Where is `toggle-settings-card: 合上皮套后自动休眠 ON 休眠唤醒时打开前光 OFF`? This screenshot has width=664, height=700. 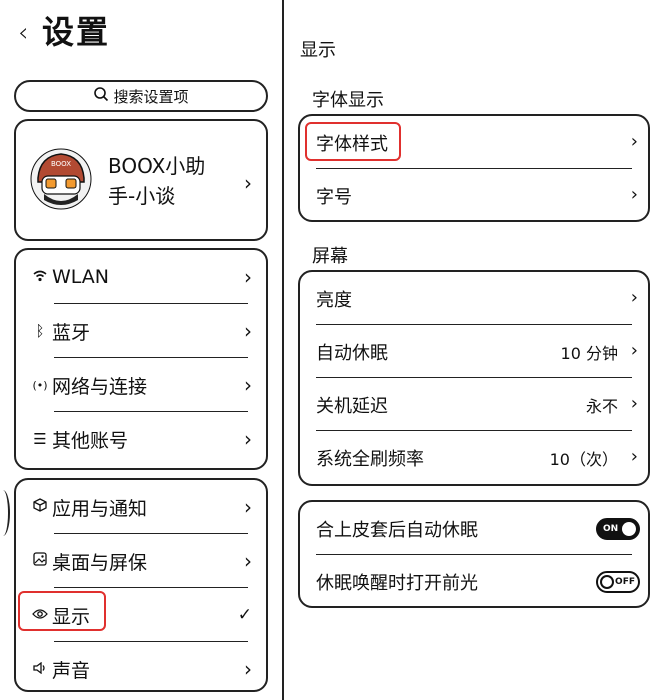 toggle-settings-card: 合上皮套后自动休眠 ON 休眠唤醒时打开前光 OFF is located at coordinates (474, 554).